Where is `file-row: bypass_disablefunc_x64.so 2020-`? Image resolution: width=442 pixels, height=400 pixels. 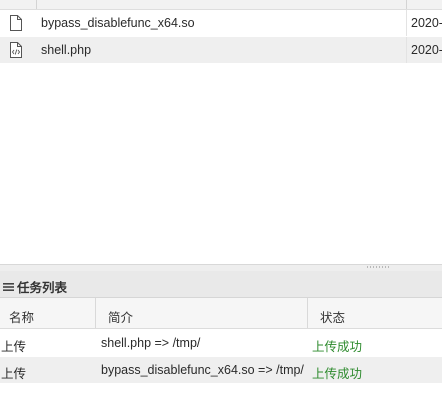 file-row: bypass_disablefunc_x64.so 2020- is located at coordinates (221, 23).